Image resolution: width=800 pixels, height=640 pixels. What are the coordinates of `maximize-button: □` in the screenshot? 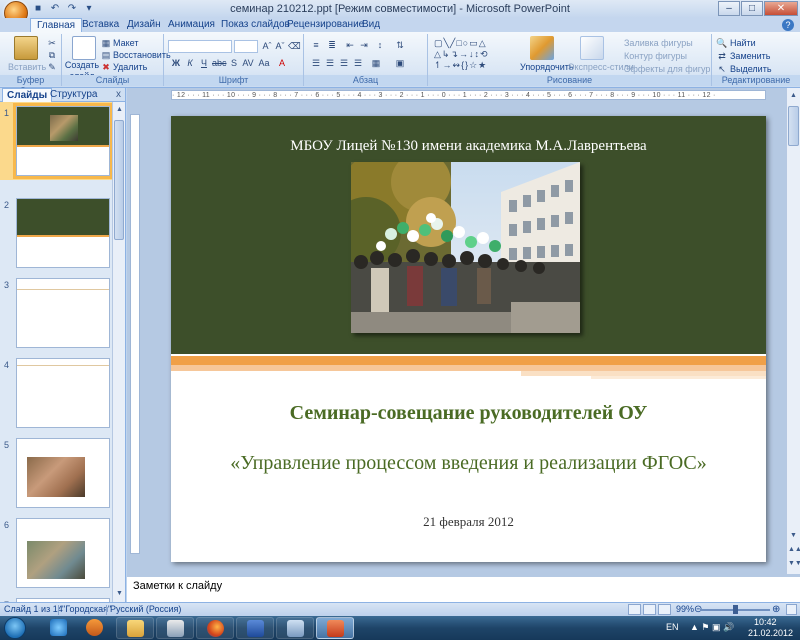 It's located at (752, 8).